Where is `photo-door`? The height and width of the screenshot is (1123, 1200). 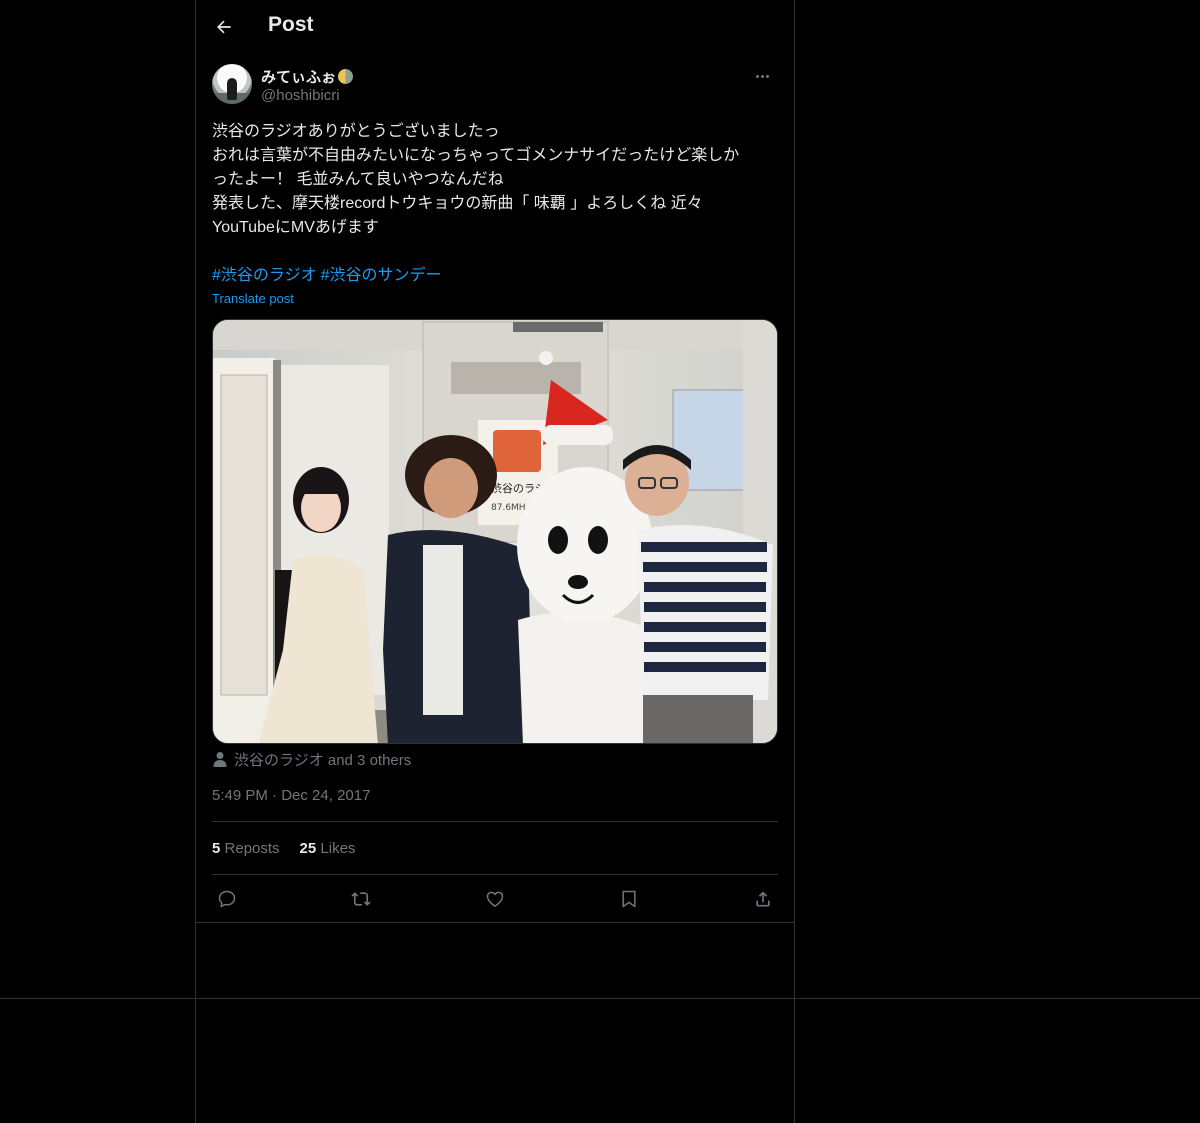 photo-door is located at coordinates (244, 535).